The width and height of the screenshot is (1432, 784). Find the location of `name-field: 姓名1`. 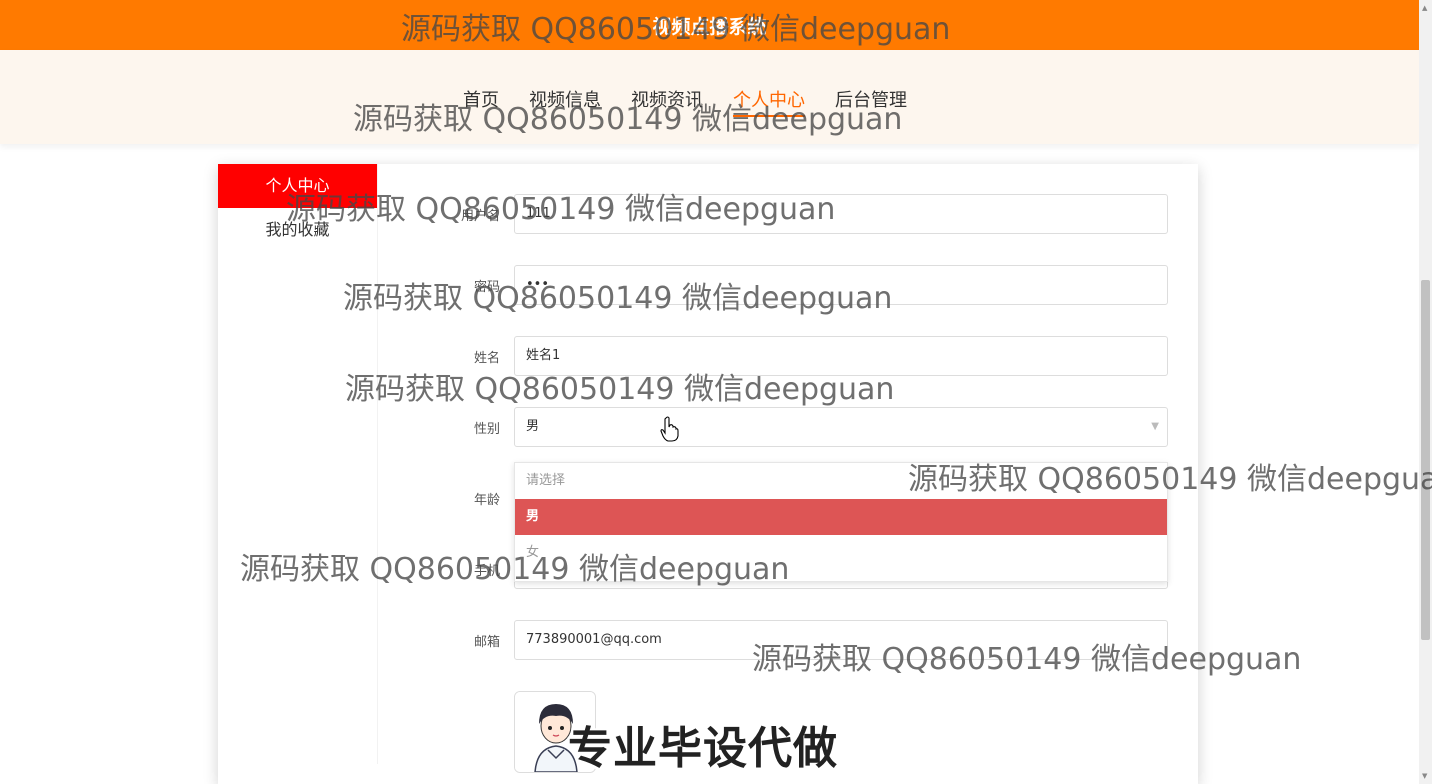

name-field: 姓名1 is located at coordinates (841, 356).